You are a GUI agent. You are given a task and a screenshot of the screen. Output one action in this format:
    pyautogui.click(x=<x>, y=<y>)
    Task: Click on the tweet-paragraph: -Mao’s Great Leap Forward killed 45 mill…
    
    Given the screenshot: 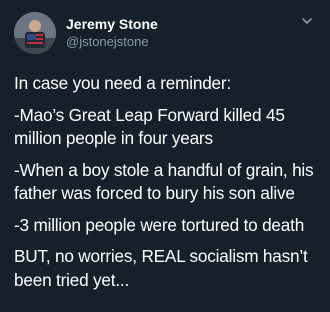 What is the action you would take?
    pyautogui.click(x=149, y=126)
    